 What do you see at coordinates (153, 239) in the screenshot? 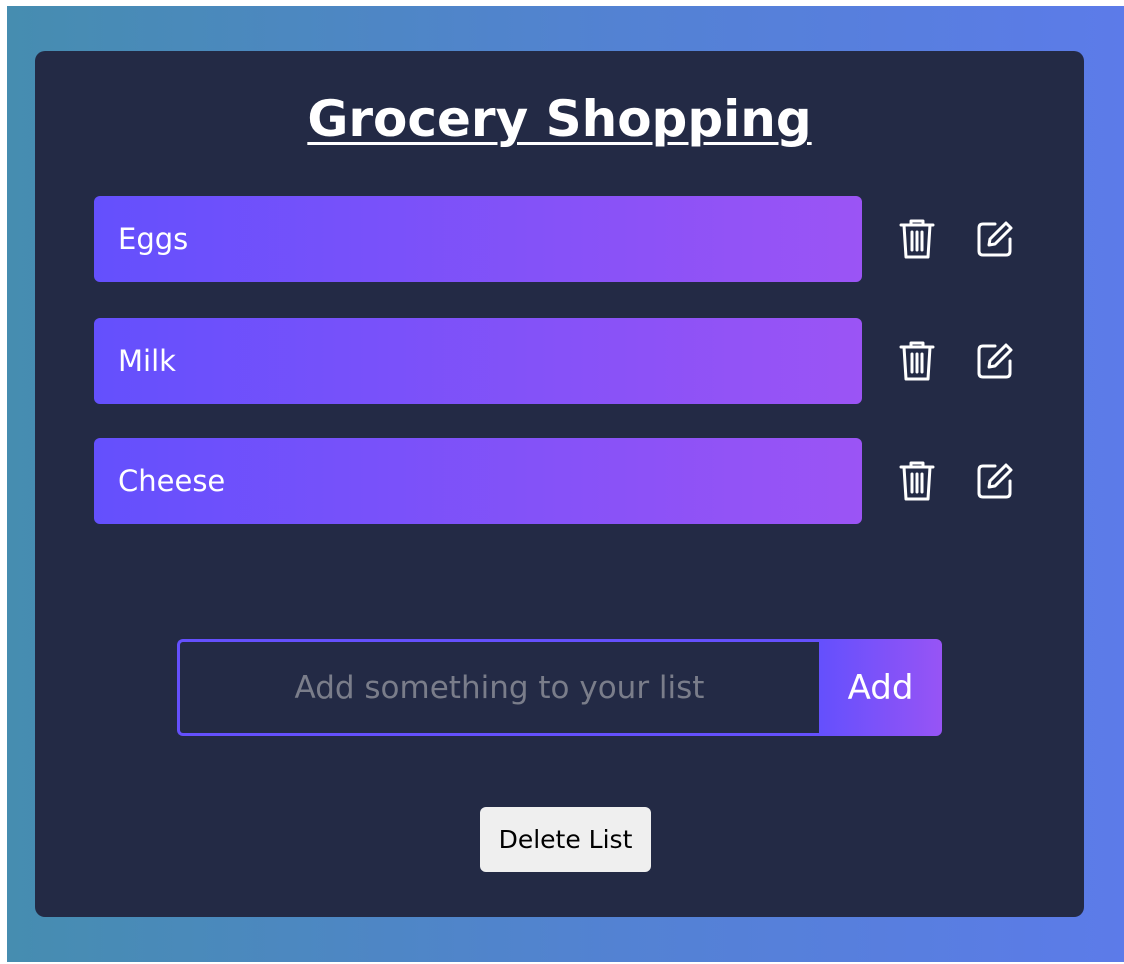
I see `list-item-label: Eggs` at bounding box center [153, 239].